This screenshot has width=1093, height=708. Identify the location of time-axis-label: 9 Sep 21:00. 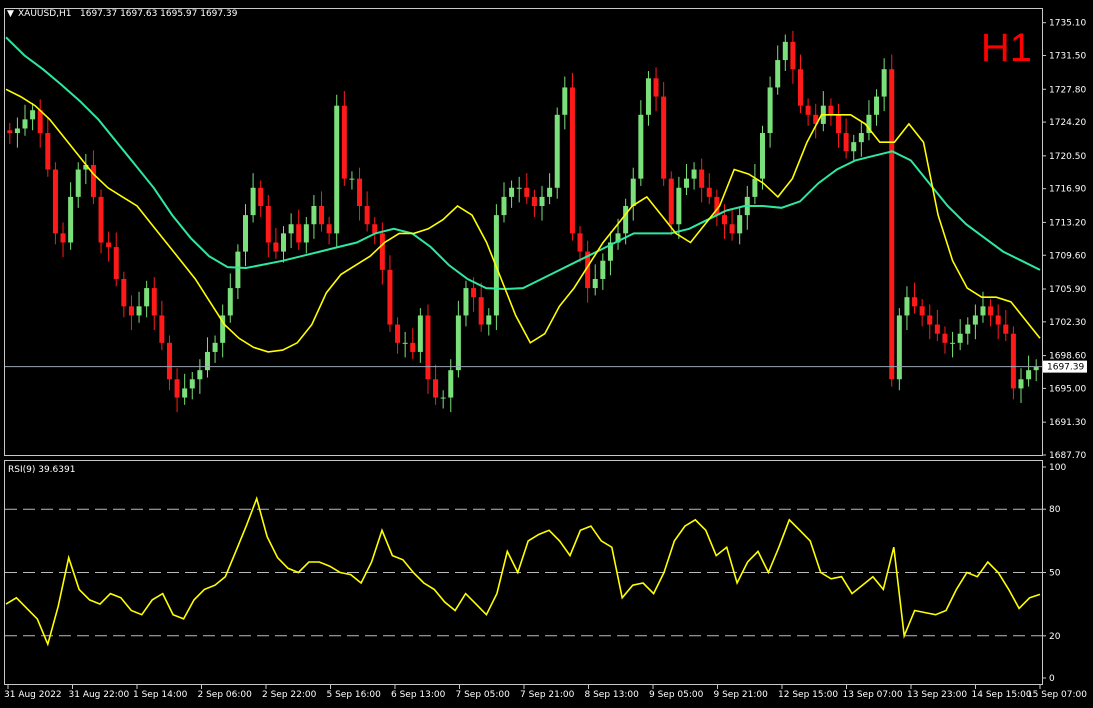
(741, 695).